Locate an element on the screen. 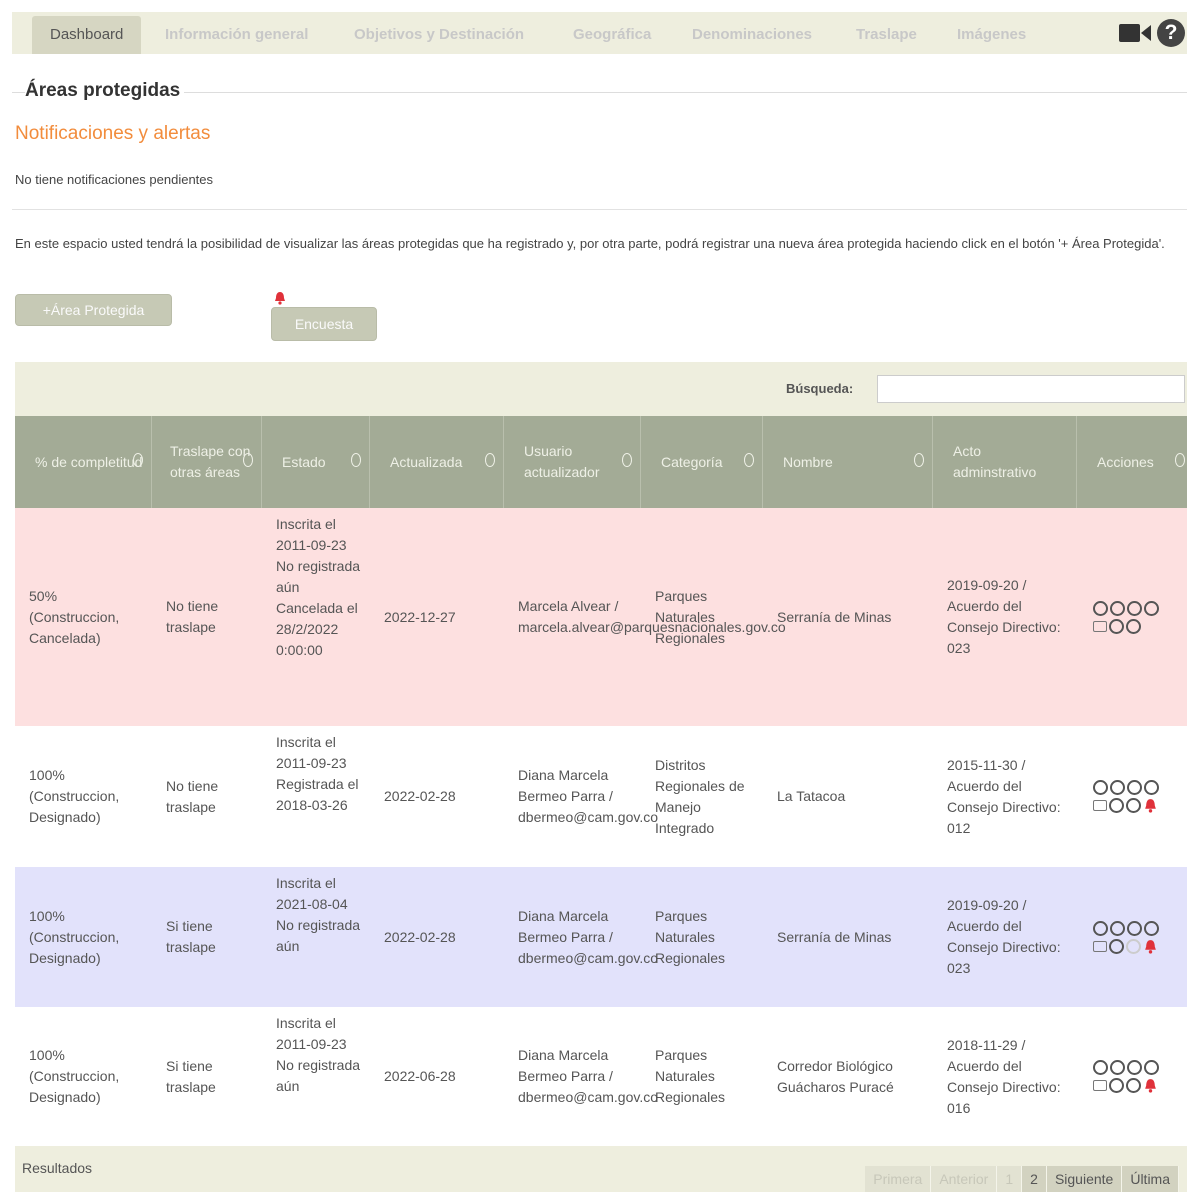 The image size is (1187, 1192). column-label: Actualizada is located at coordinates (426, 461).